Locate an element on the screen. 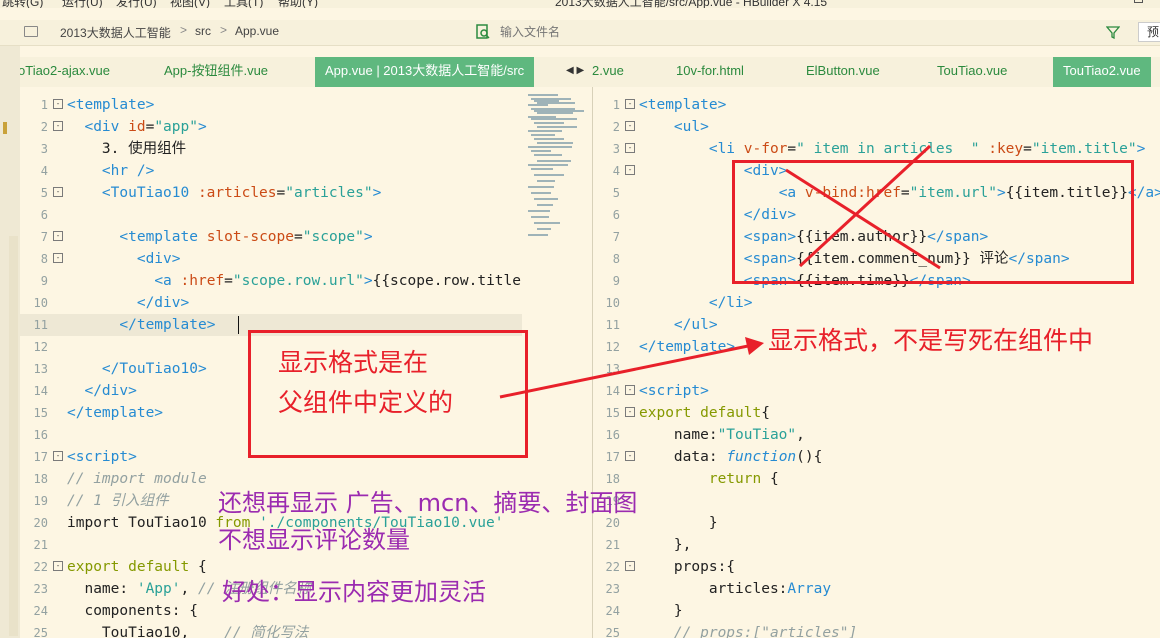 The image size is (1160, 638). code-text: </template> is located at coordinates (687, 347).